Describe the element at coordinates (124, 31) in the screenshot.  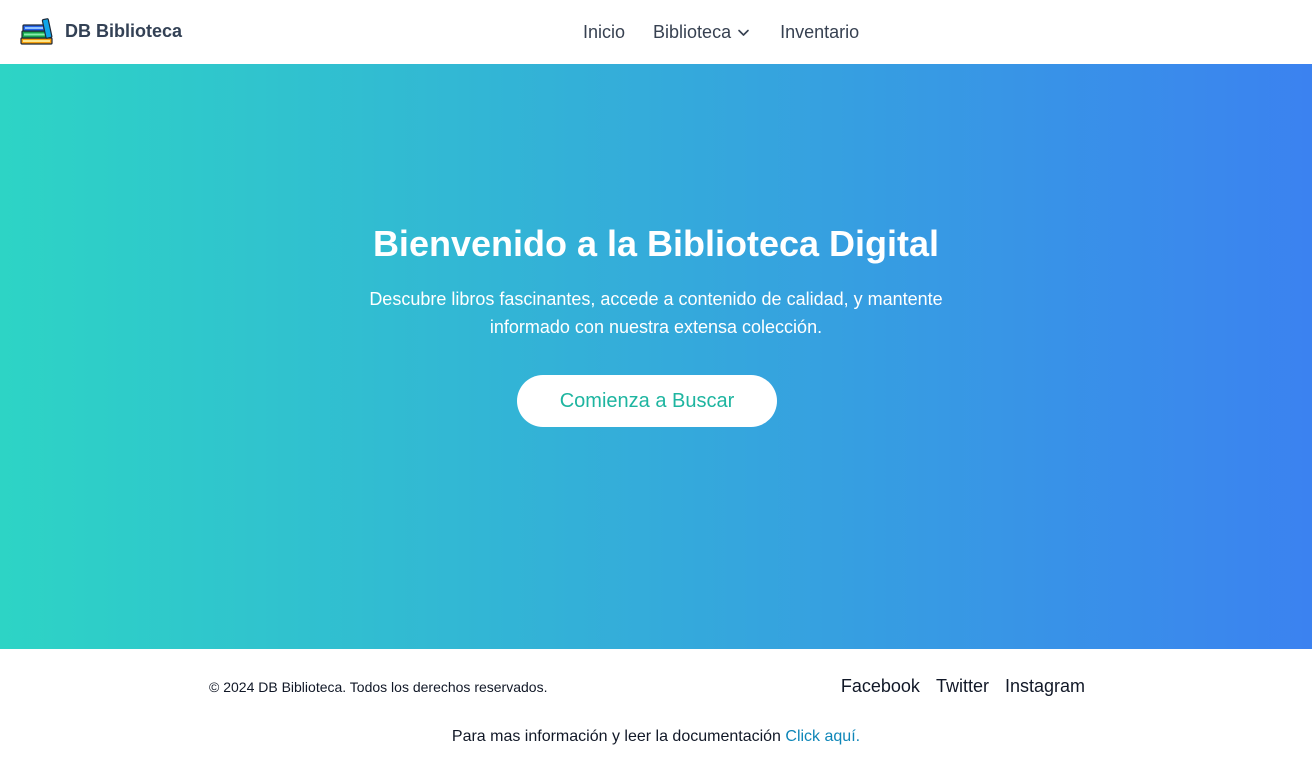
I see `brand-name: DB Biblioteca` at that location.